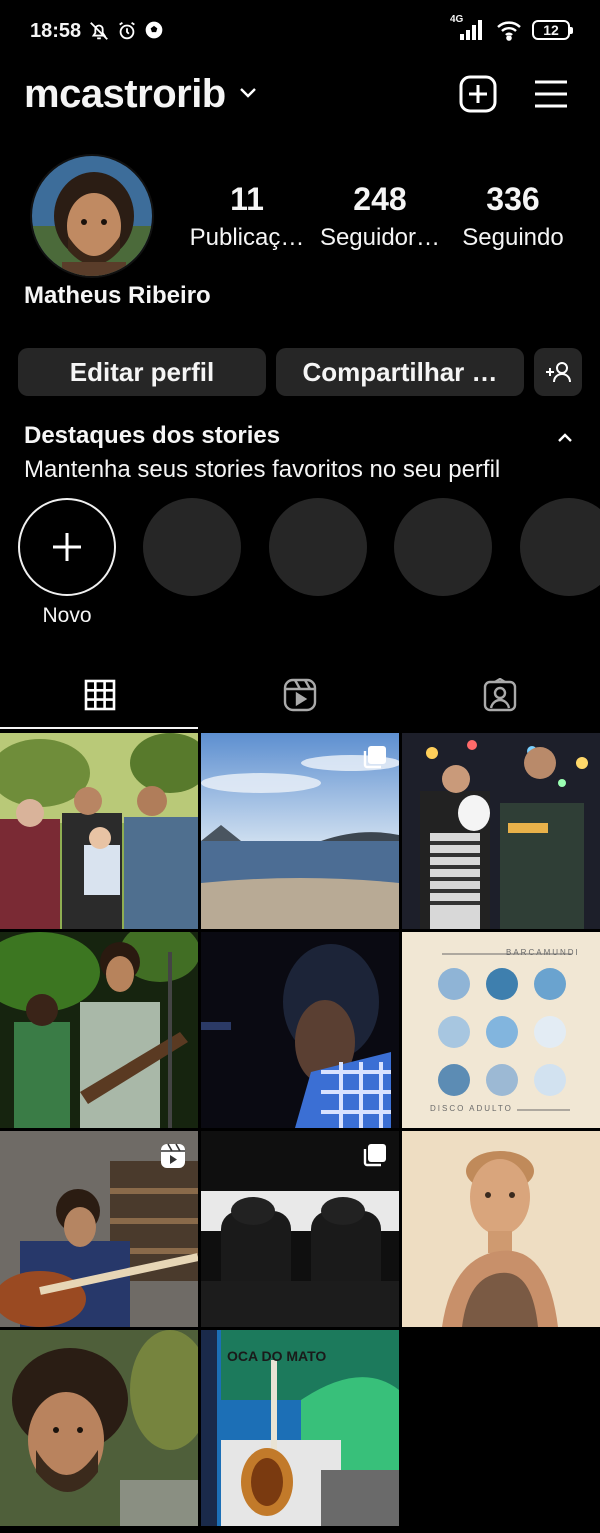 The width and height of the screenshot is (600, 1533). What do you see at coordinates (125, 94) in the screenshot?
I see `username-switcher: mcastrorib` at bounding box center [125, 94].